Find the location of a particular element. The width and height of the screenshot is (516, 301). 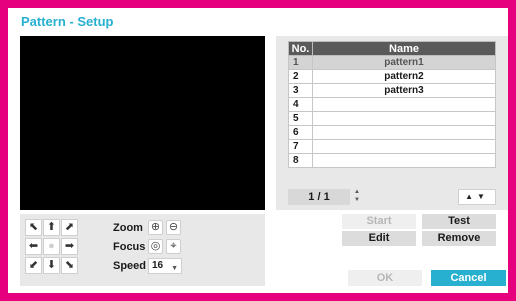

focus-far-icon: ⌖ is located at coordinates (173, 246).